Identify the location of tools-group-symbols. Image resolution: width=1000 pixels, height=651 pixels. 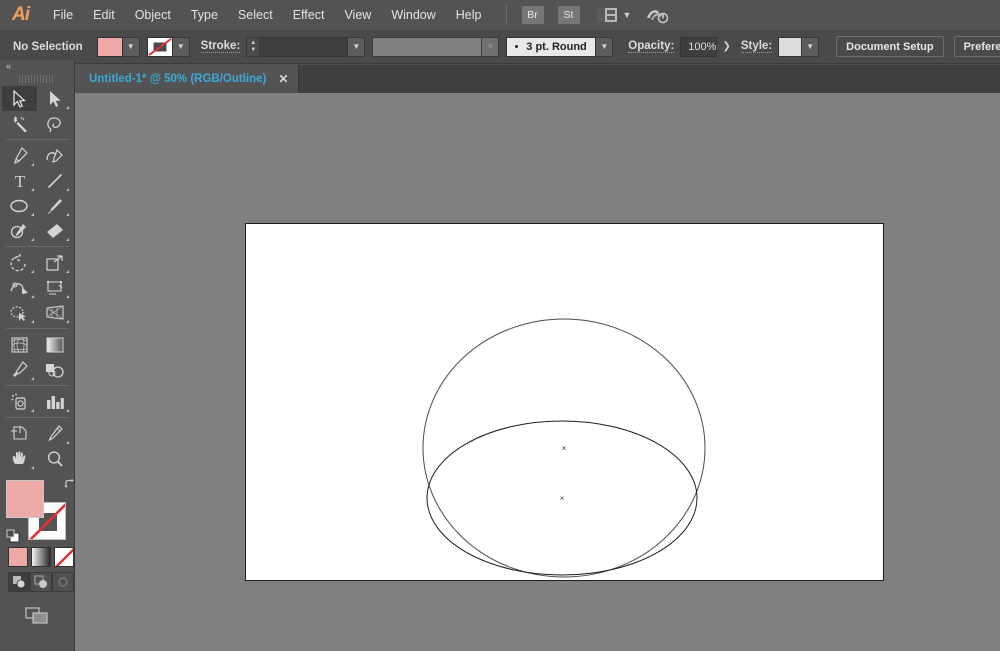
(37, 401).